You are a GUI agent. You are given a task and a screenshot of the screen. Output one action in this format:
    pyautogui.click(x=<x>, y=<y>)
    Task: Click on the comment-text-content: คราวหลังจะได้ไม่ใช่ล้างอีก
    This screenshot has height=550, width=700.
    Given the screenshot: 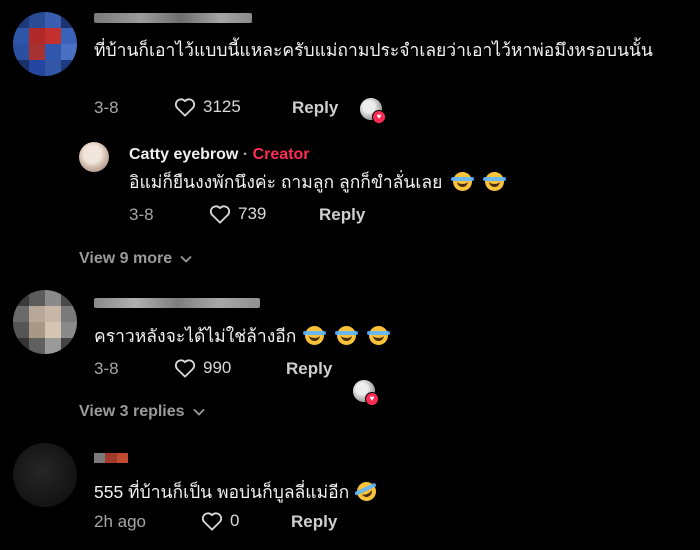 What is the action you would take?
    pyautogui.click(x=195, y=336)
    